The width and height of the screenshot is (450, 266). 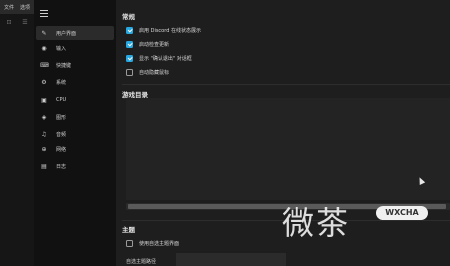 I want to click on watermark-logo: 微茶 WXCHA, so click(x=366, y=222).